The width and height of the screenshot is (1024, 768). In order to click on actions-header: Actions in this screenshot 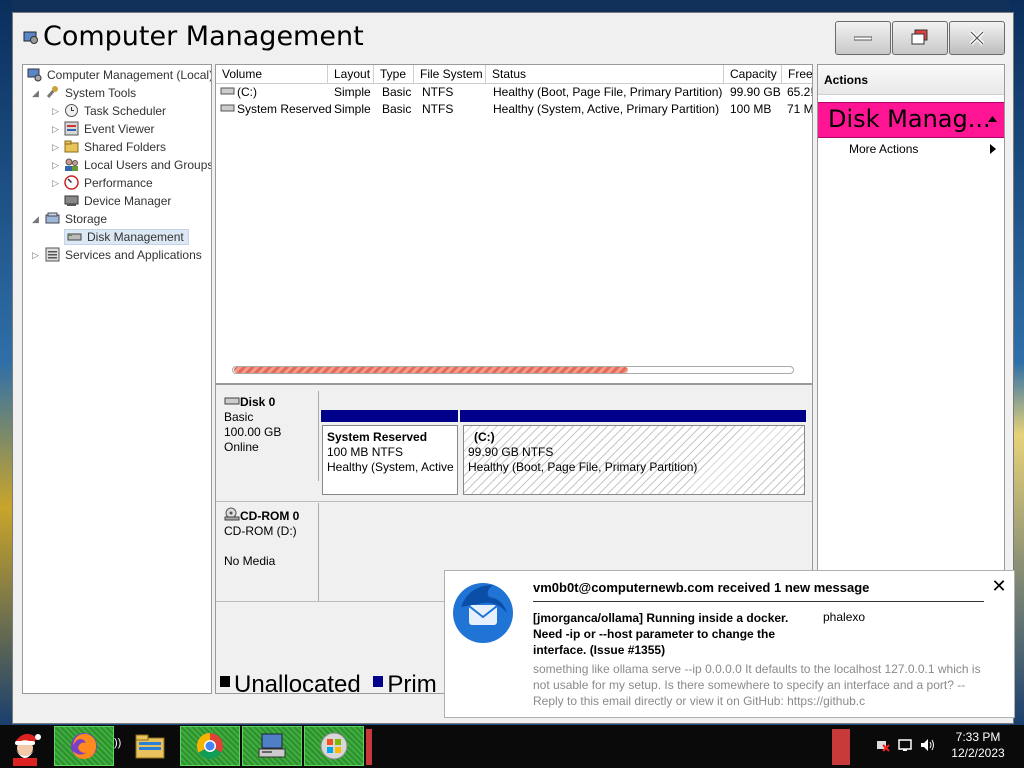, I will do `click(911, 80)`.